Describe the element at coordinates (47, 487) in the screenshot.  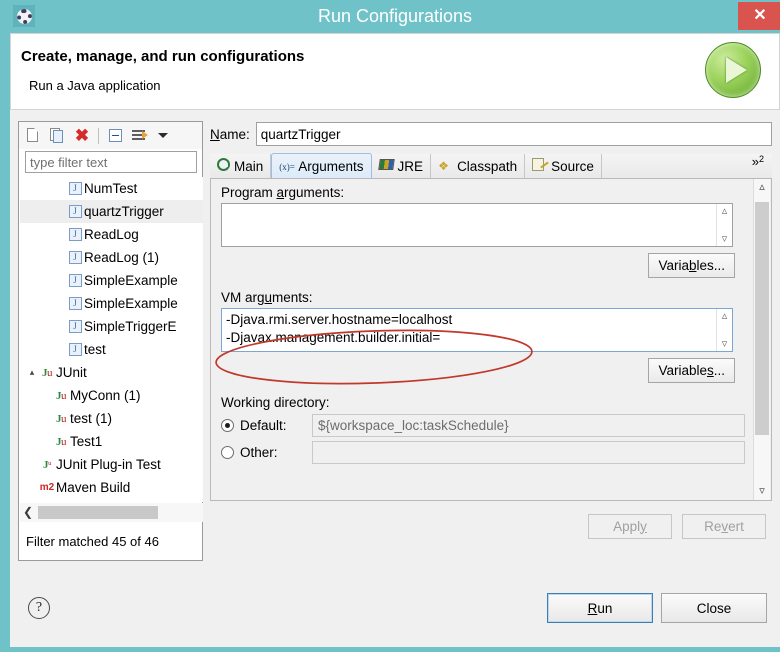
I see `maven-icon: m2` at that location.